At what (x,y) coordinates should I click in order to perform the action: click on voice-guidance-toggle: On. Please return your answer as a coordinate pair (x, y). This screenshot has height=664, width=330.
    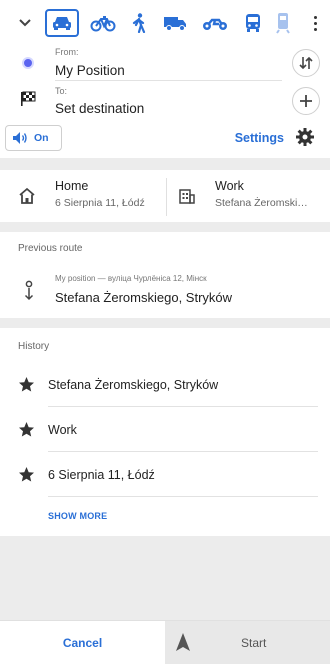
    Looking at the image, I should click on (33, 138).